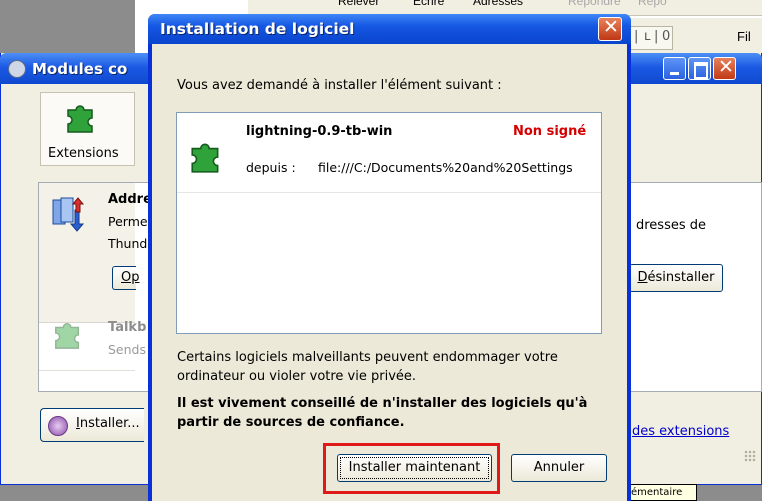 The width and height of the screenshot is (762, 501). What do you see at coordinates (127, 349) in the screenshot?
I see `extension-description-disabled: Sends` at bounding box center [127, 349].